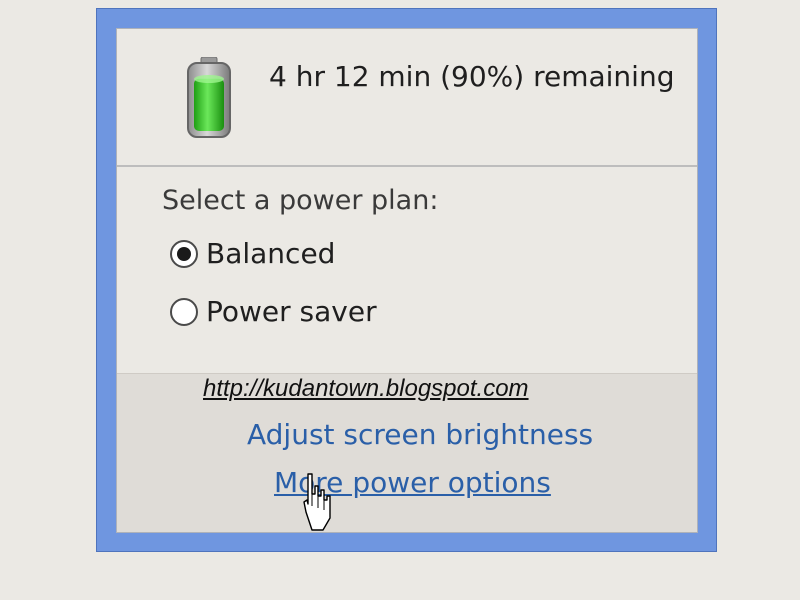 This screenshot has height=600, width=800. Describe the element at coordinates (291, 311) in the screenshot. I see `plan-option-label: Power saver` at that location.